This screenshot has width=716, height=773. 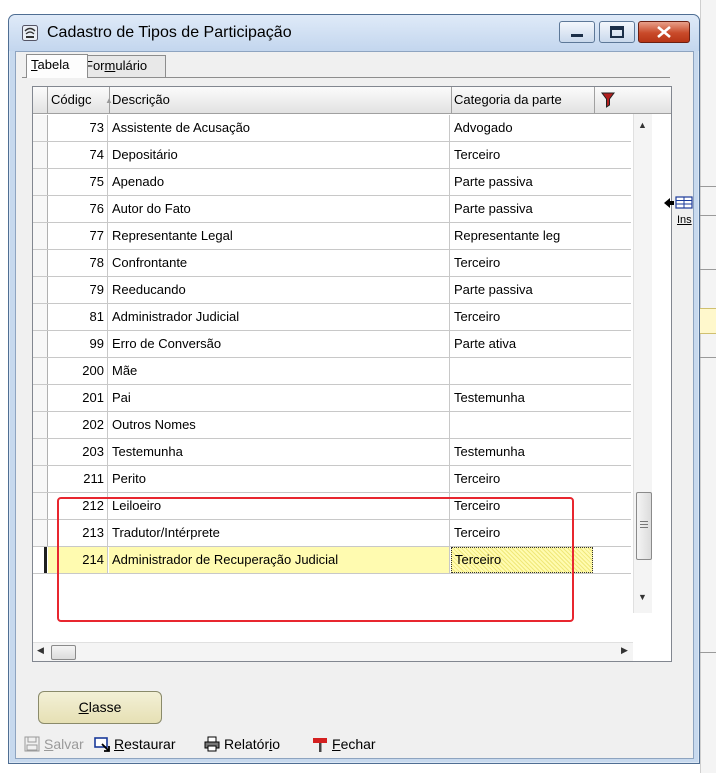 I want to click on table-row: 202 Outros Nomes, so click(x=332, y=425).